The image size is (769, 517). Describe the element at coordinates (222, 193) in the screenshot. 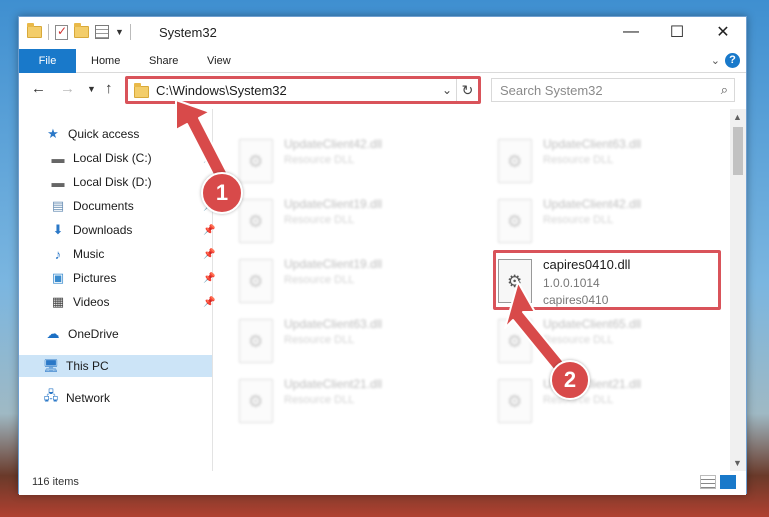

I see `callout-1: 1` at that location.